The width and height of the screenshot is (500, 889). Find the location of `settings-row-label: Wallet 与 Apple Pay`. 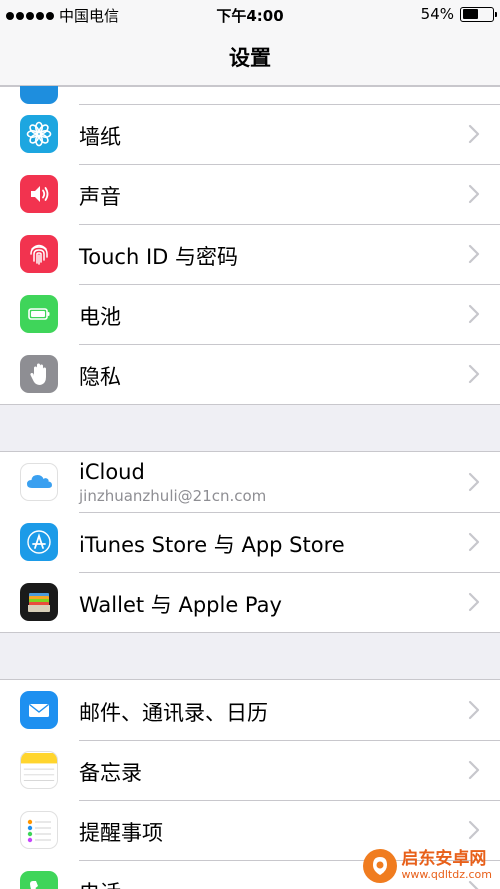

settings-row-label: Wallet 与 Apple Pay is located at coordinates (180, 605).